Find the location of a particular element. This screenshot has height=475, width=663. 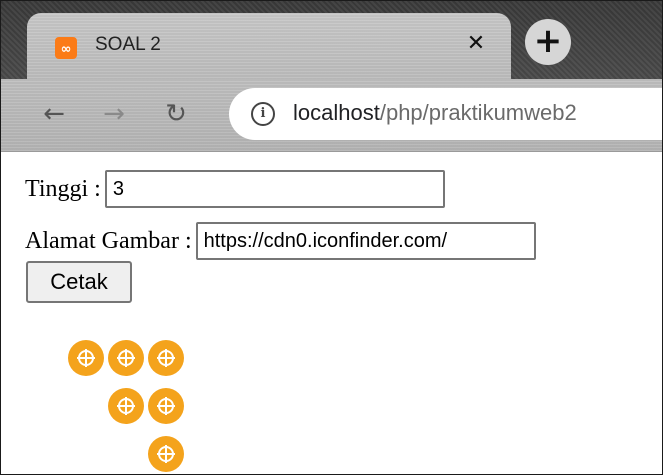

xampp-favicon-icon: ∞ is located at coordinates (66, 48).